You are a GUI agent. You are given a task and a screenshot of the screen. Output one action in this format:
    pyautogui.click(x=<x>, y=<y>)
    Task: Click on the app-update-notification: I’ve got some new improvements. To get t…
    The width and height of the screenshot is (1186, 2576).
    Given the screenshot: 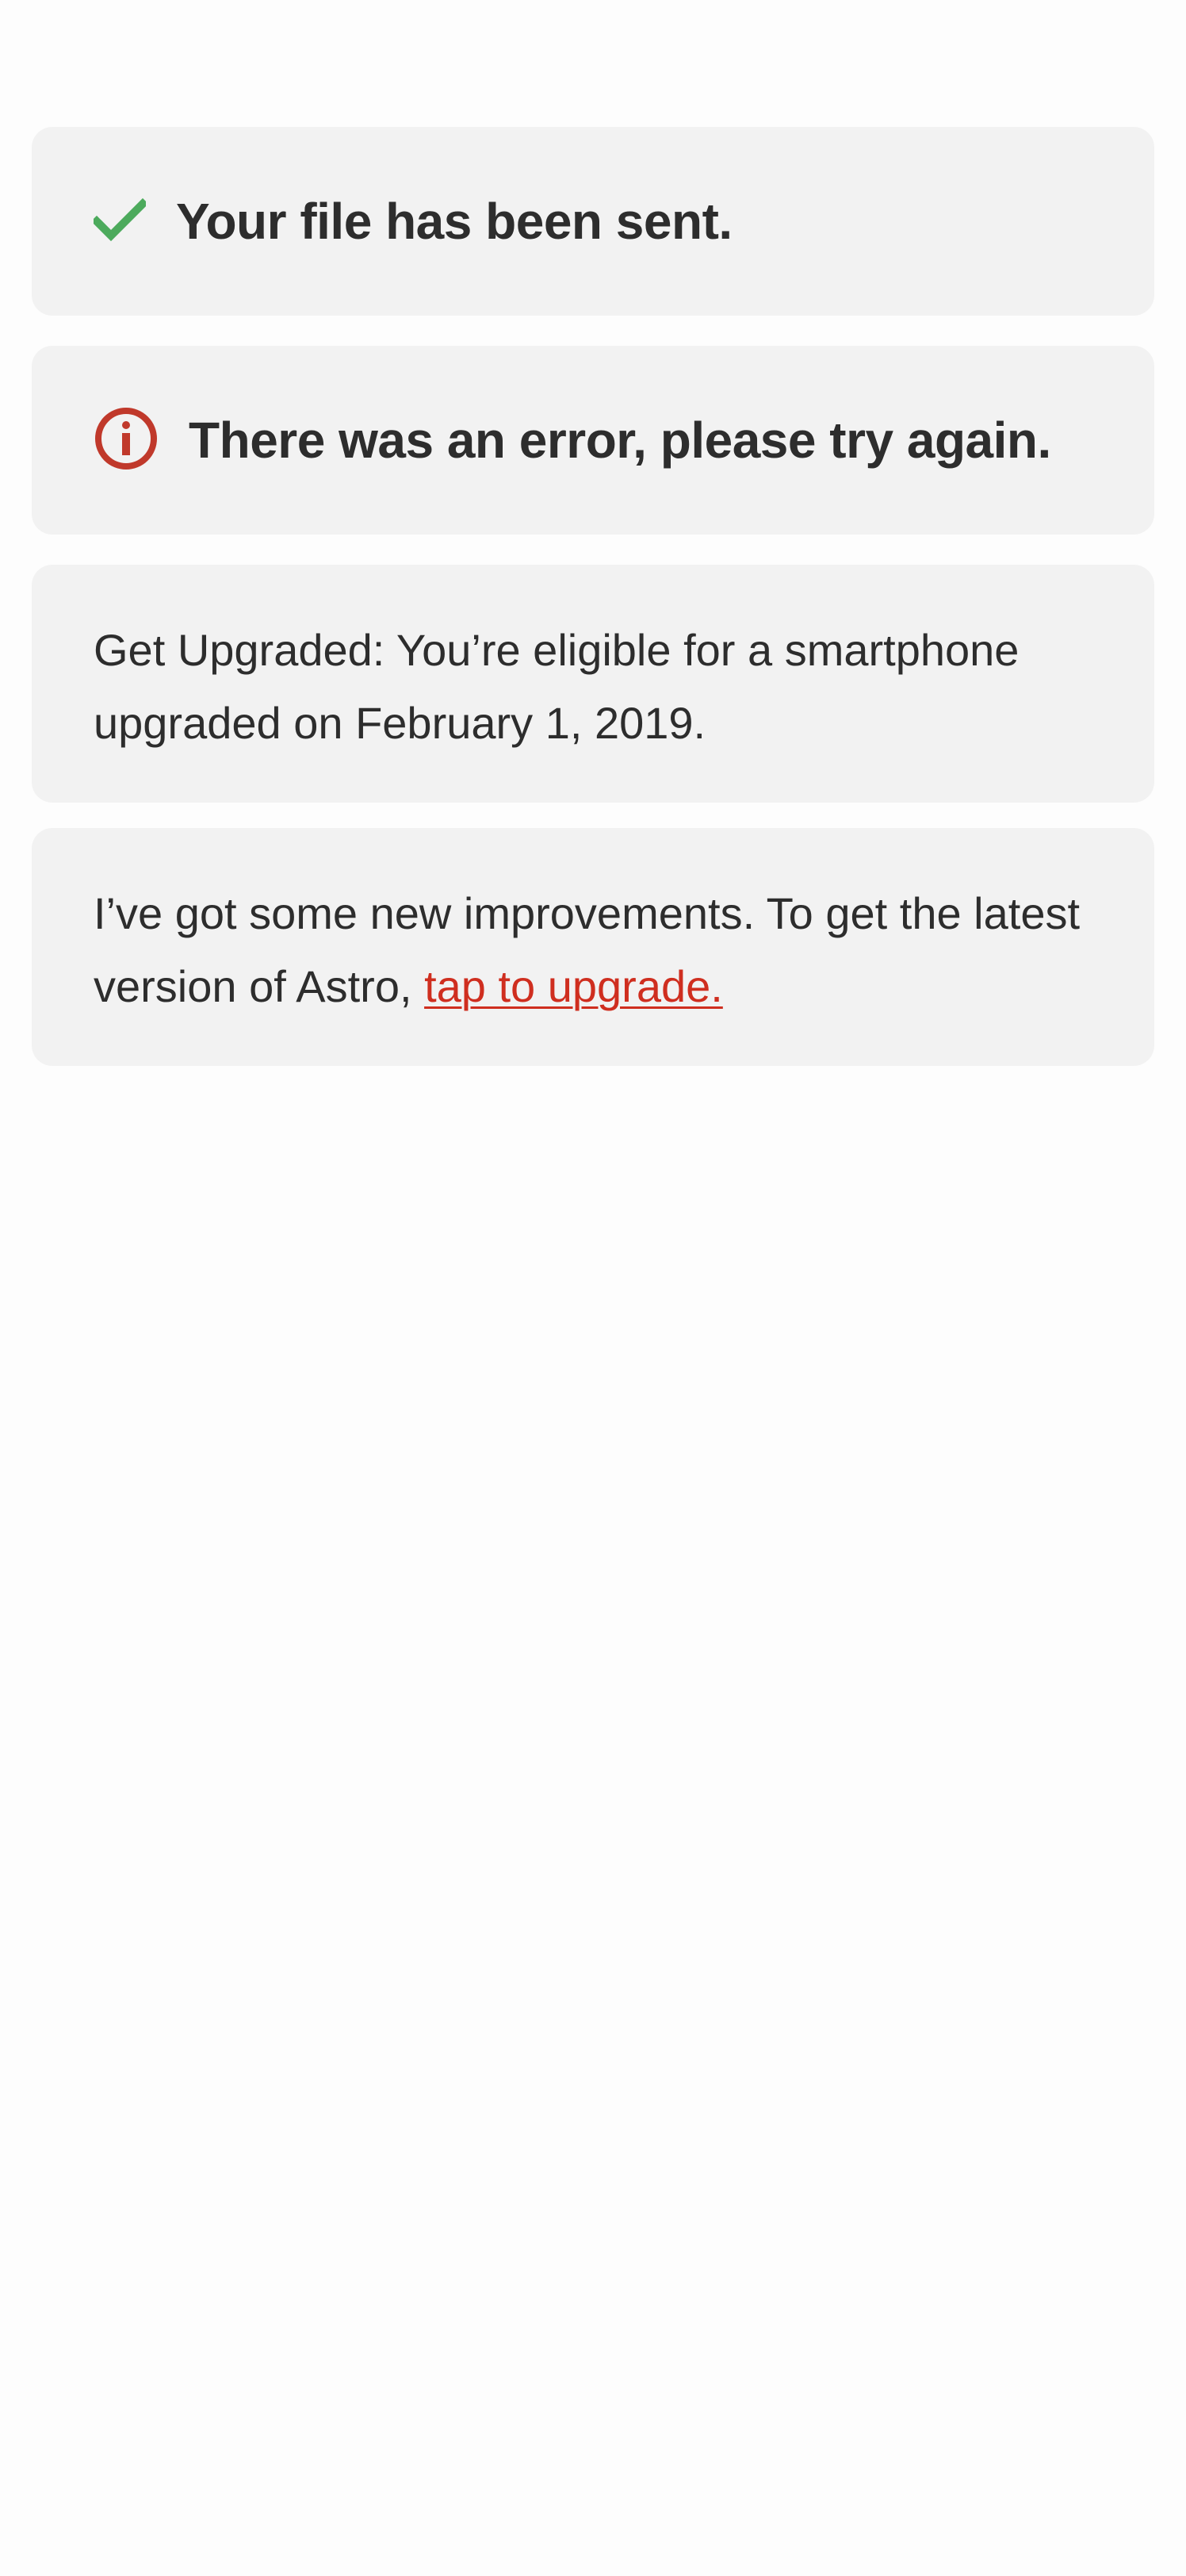 What is the action you would take?
    pyautogui.click(x=593, y=947)
    